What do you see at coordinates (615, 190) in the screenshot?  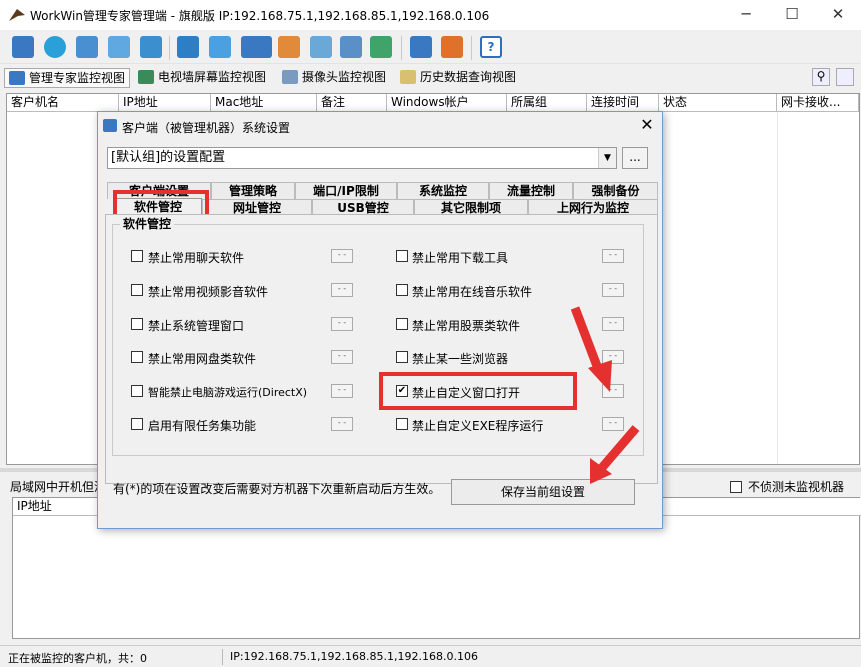 I see `tab-forced-backup: 强制备份` at bounding box center [615, 190].